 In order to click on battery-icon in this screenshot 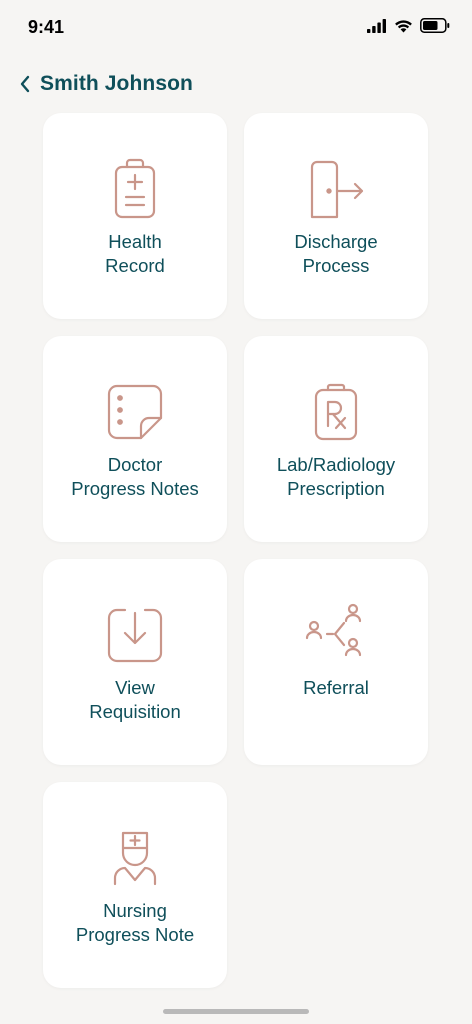, I will do `click(435, 25)`.